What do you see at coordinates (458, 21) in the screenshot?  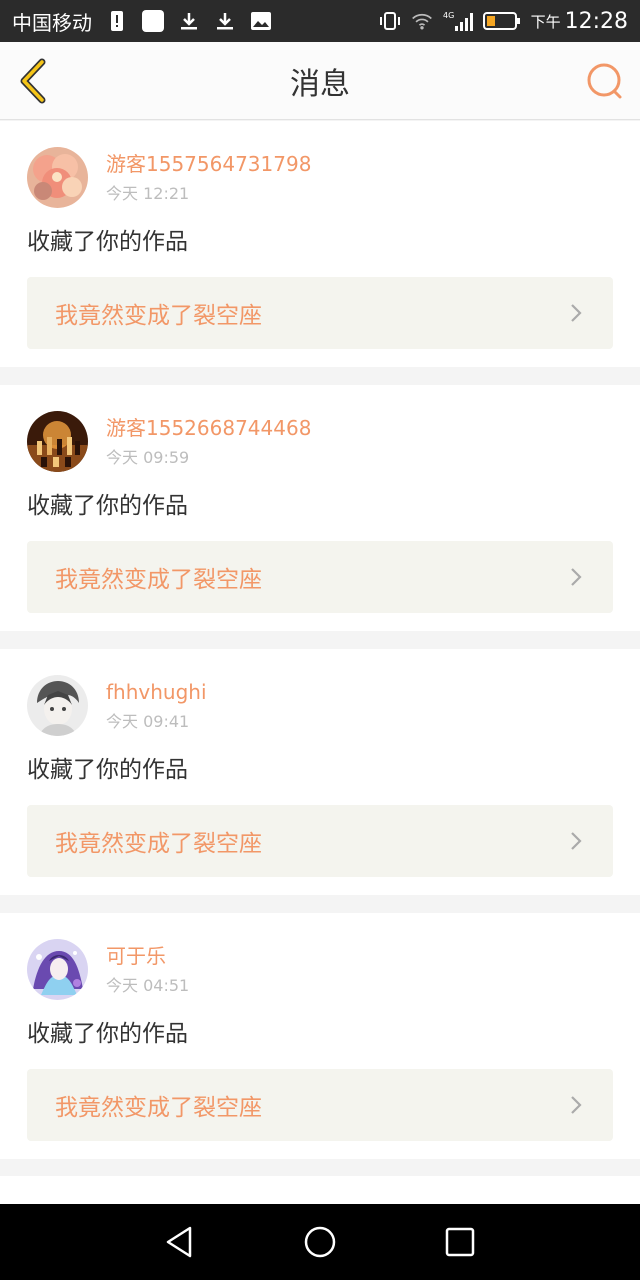 I see `signal-icon: 4G` at bounding box center [458, 21].